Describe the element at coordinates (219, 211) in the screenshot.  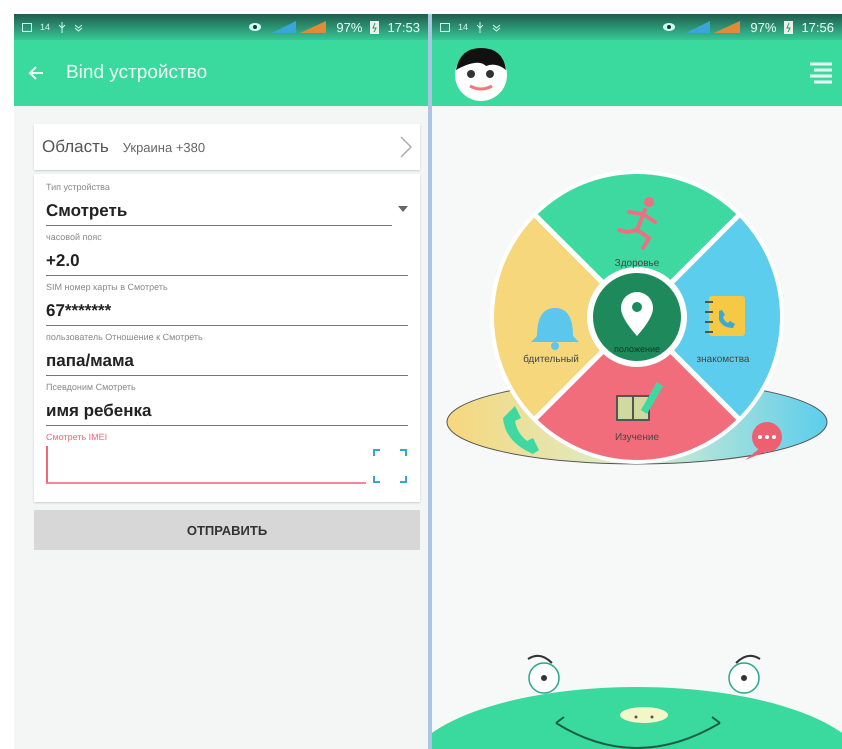
I see `dropdown-field: Смотреть` at that location.